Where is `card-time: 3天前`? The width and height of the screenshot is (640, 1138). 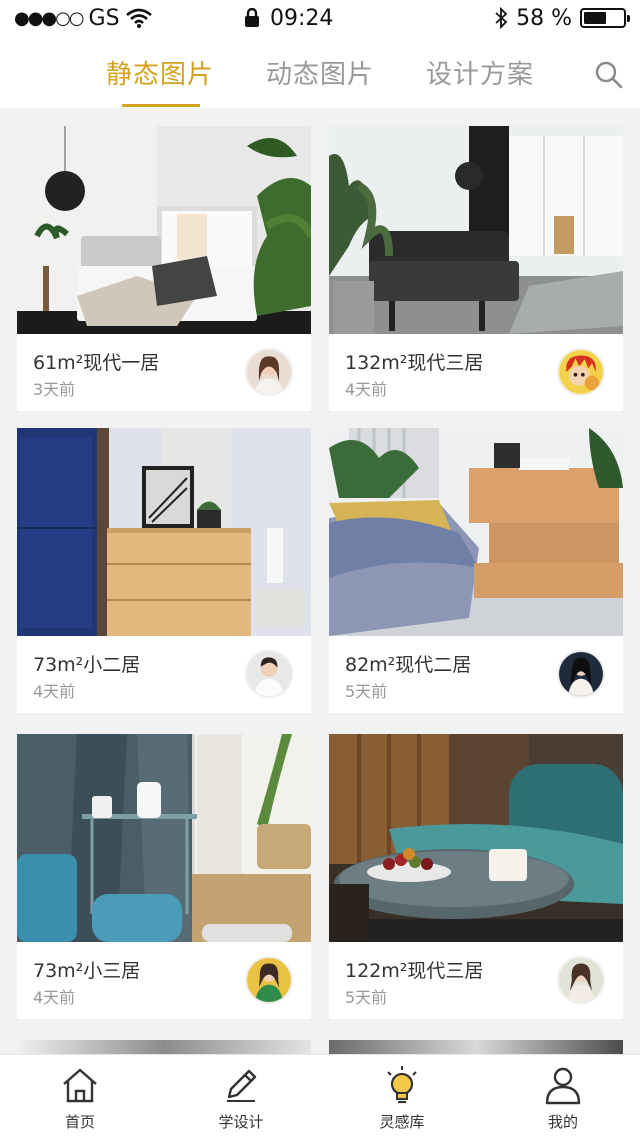 card-time: 3天前 is located at coordinates (54, 389).